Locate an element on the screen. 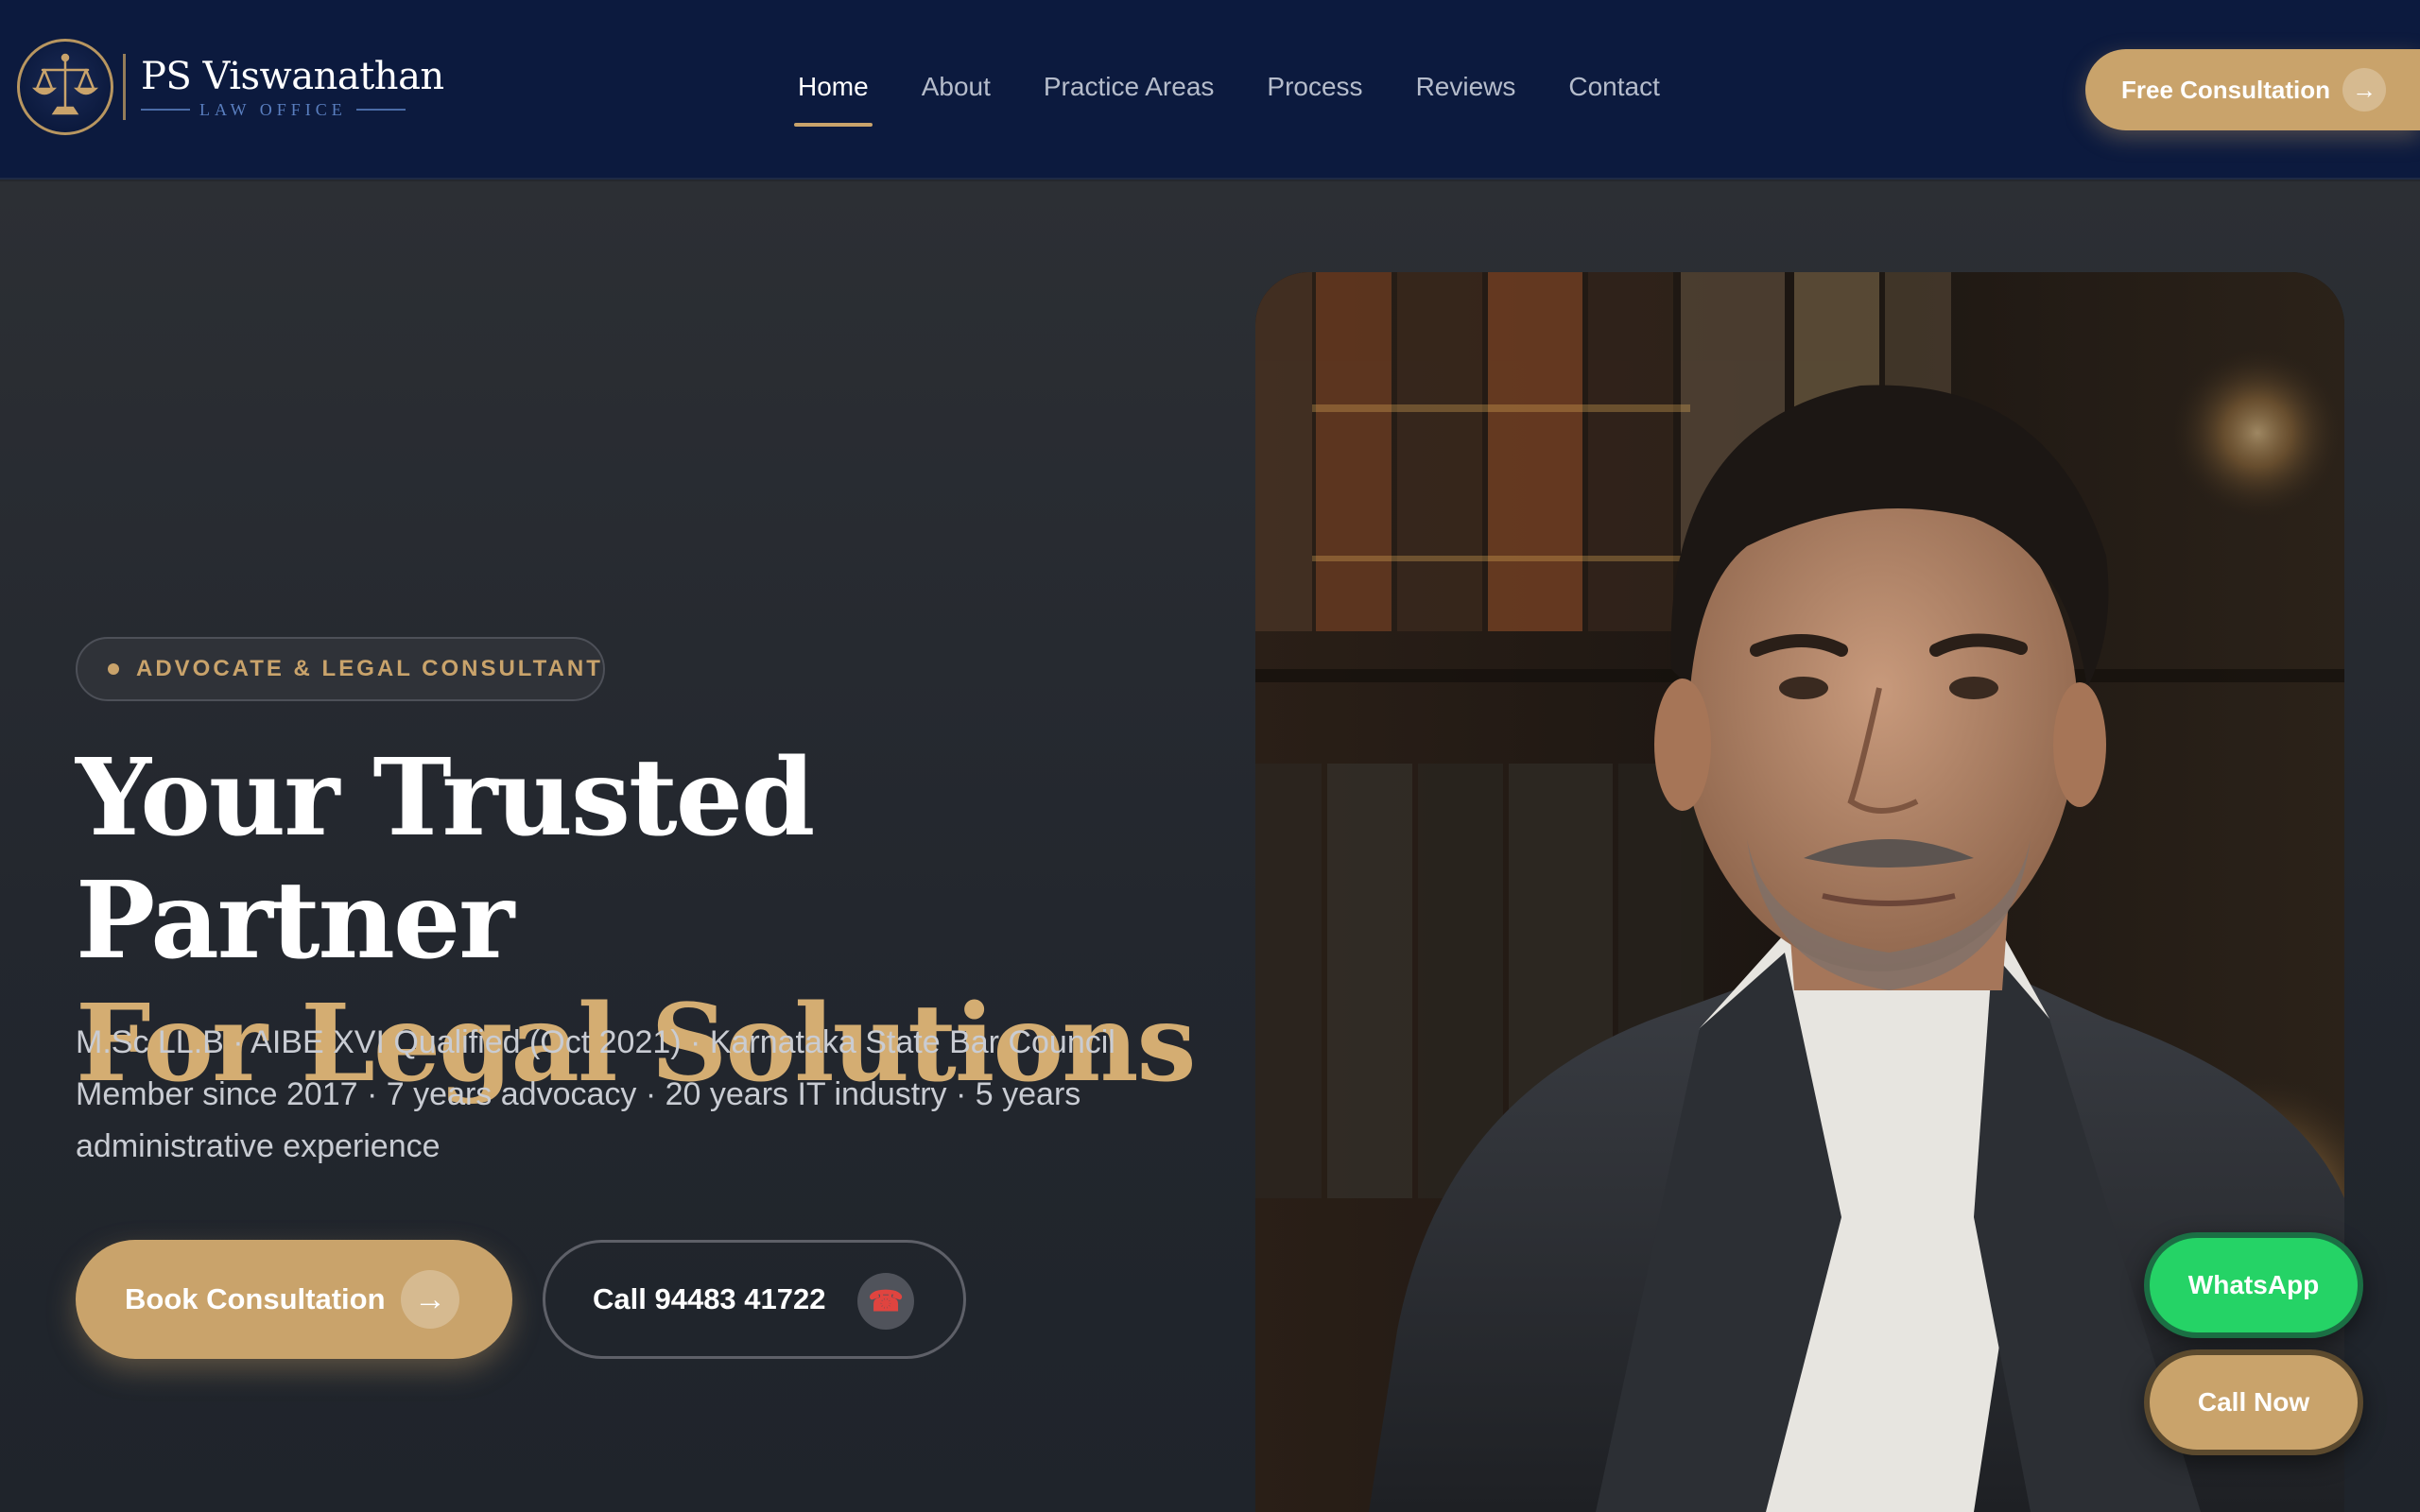 Image resolution: width=2420 pixels, height=1512 pixels. logo-text: PS Viswanathan LAW OFFICE is located at coordinates (293, 87).